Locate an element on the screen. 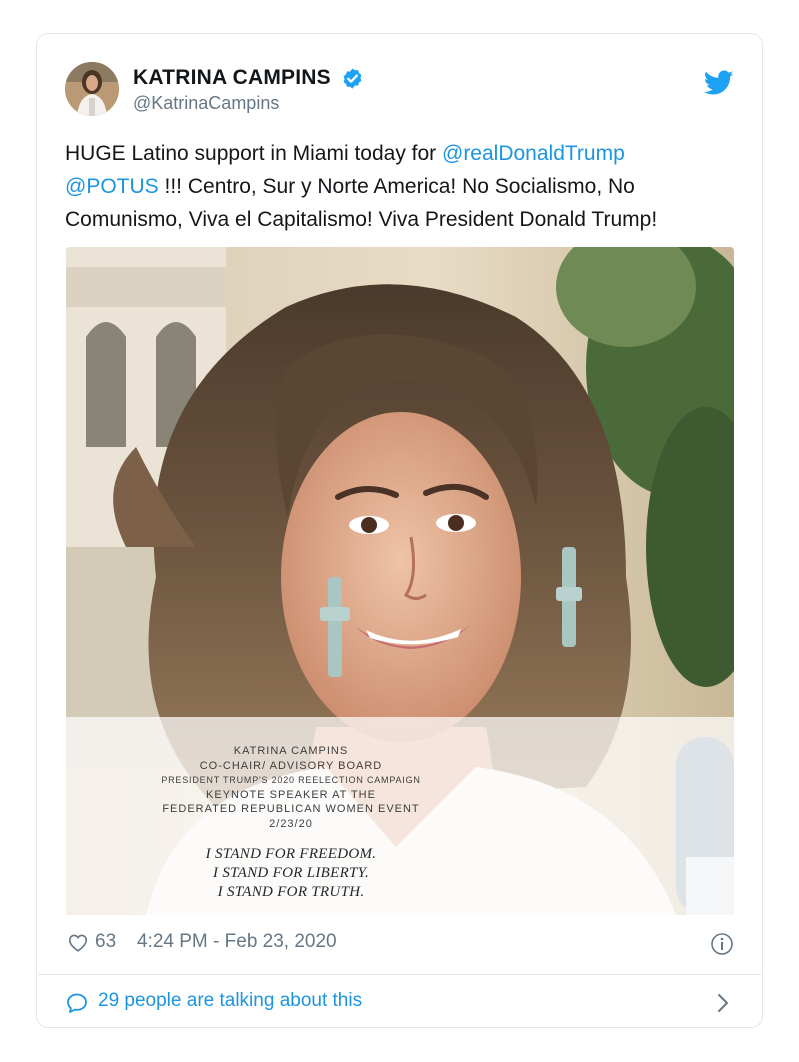  mention-realdonaldtrump: @realDonaldTrump is located at coordinates (533, 153).